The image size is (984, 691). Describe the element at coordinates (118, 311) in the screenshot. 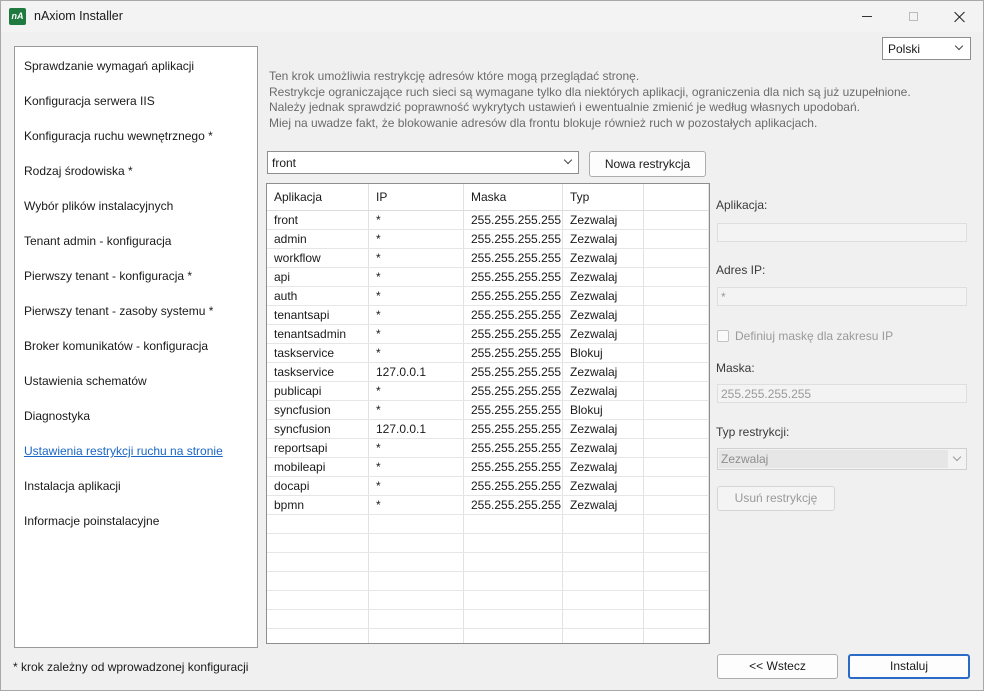

I see `step-item: Pierwszy tenant - zasoby systemu *` at that location.